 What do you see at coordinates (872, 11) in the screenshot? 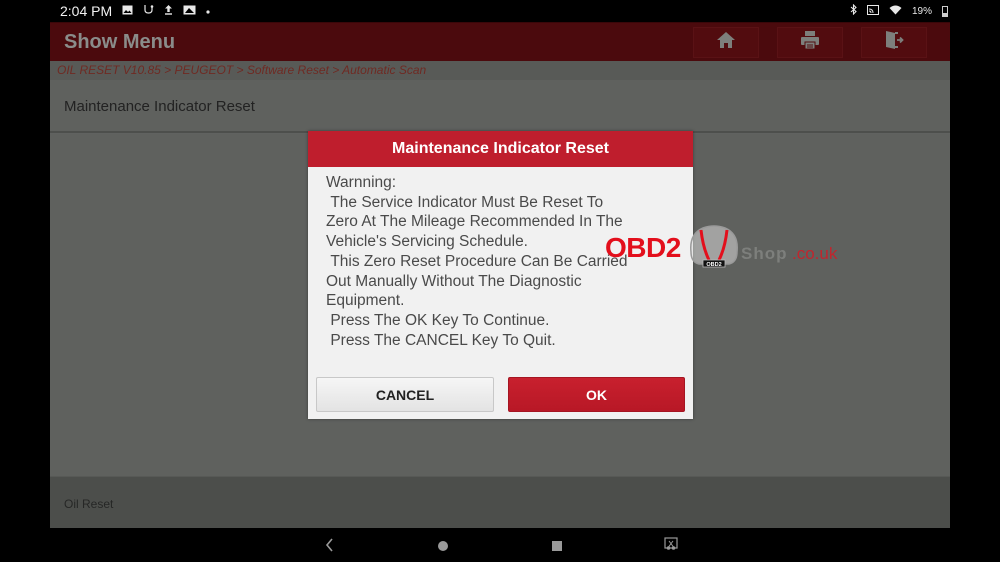
I see `cast-icon` at bounding box center [872, 11].